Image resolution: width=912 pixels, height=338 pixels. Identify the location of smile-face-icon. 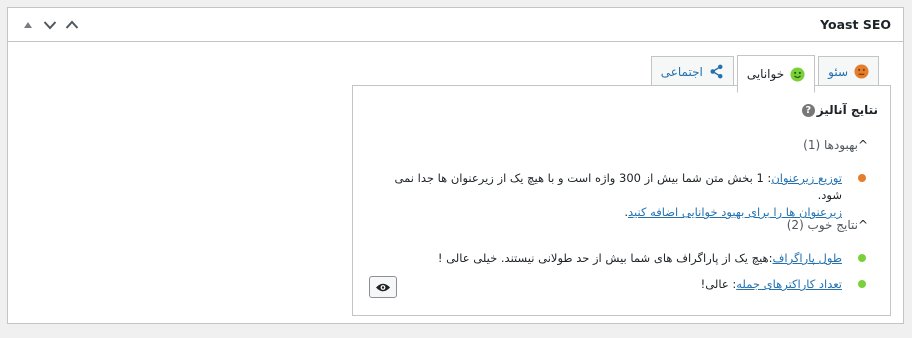
(797, 74).